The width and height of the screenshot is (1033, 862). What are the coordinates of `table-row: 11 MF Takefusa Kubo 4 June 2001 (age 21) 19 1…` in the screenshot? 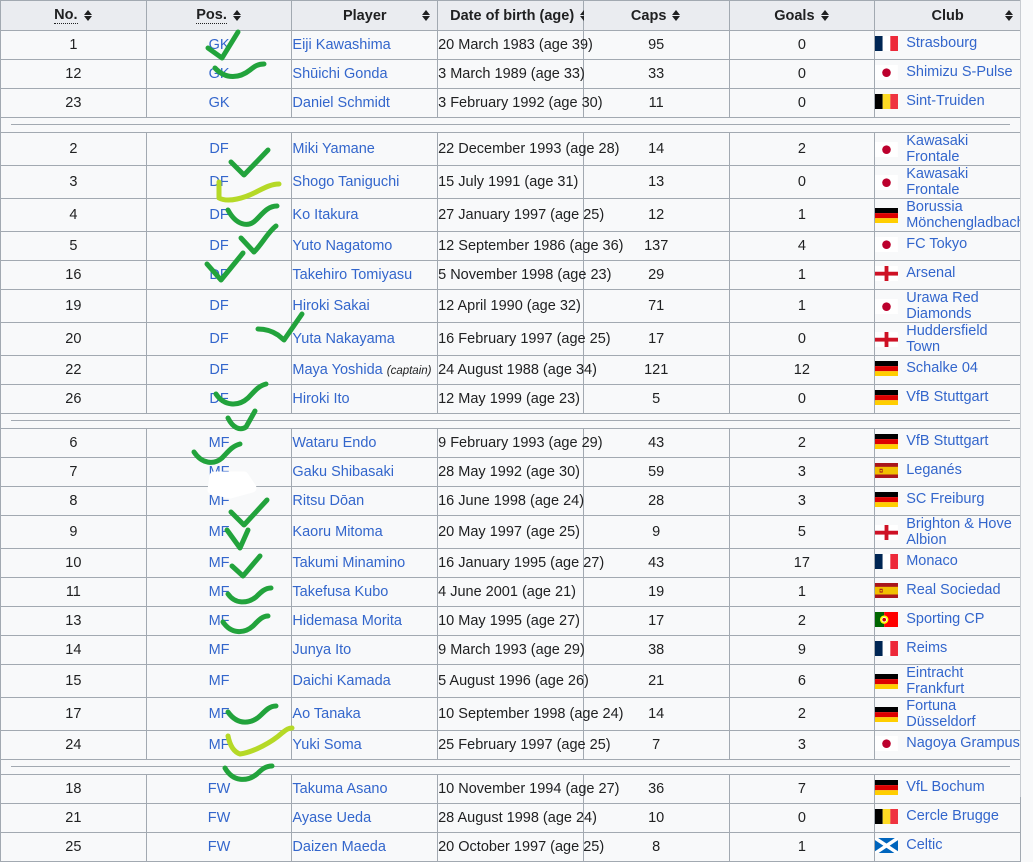 It's located at (510, 592).